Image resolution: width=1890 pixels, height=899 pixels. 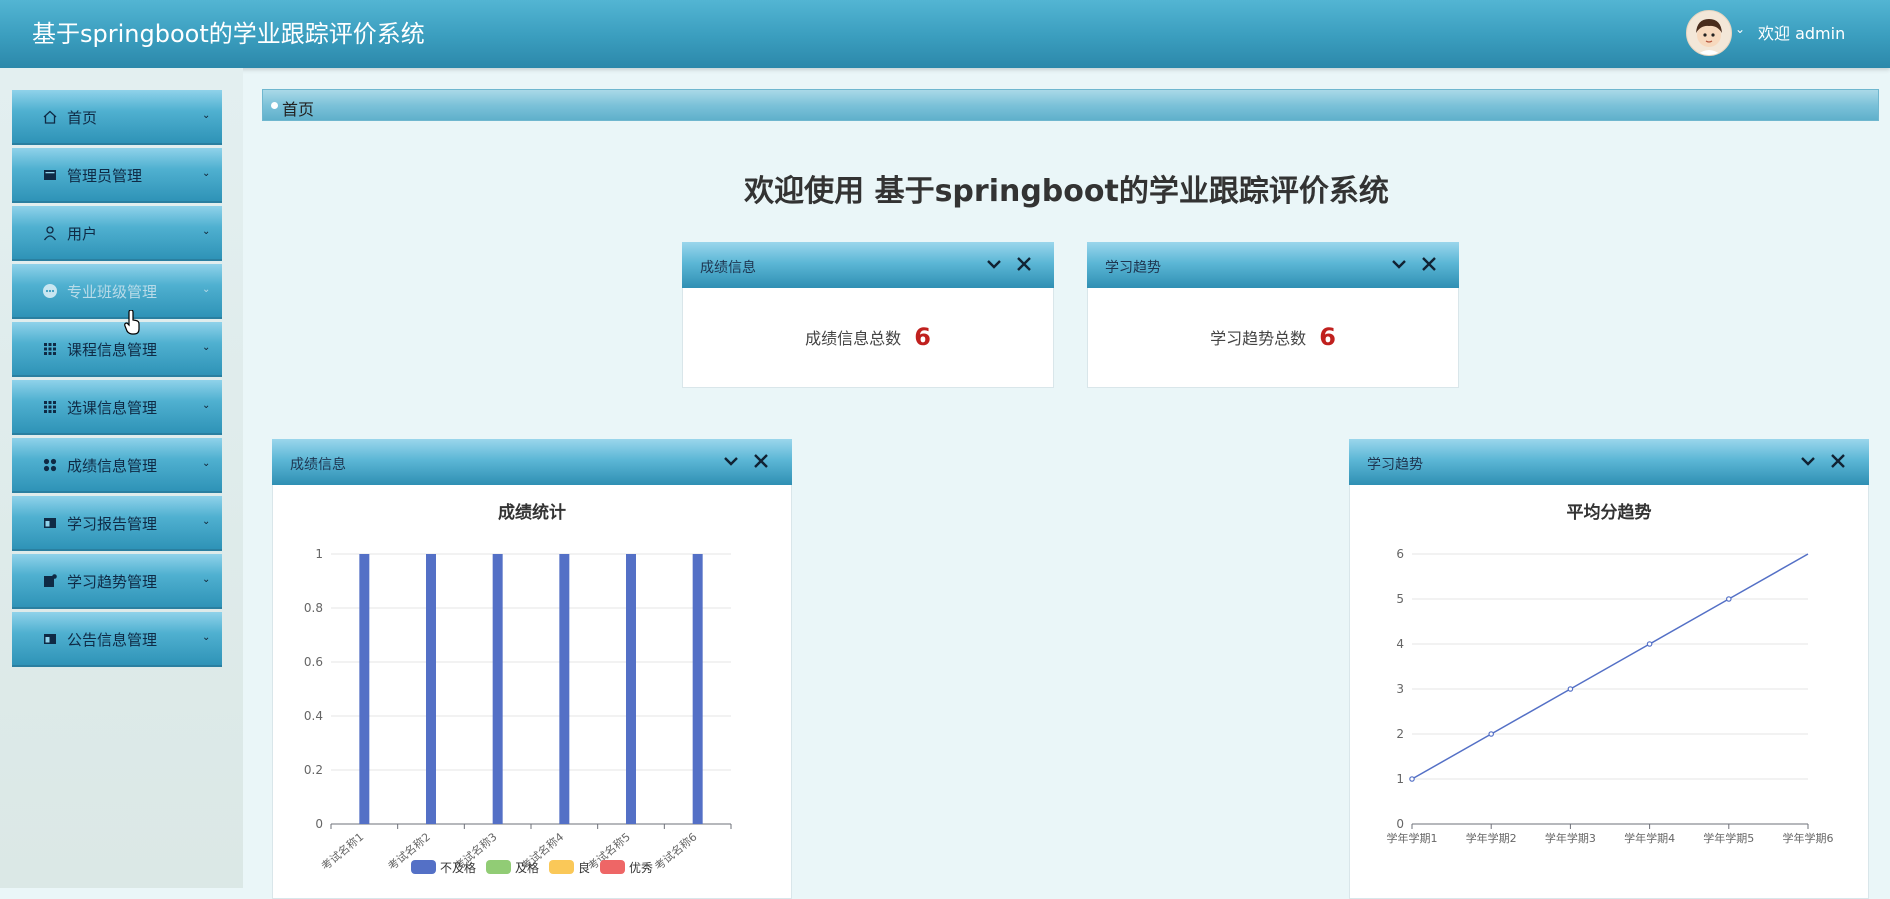 I want to click on sidebar-item-course: 课程信息管理 ⌄, so click(x=117, y=349).